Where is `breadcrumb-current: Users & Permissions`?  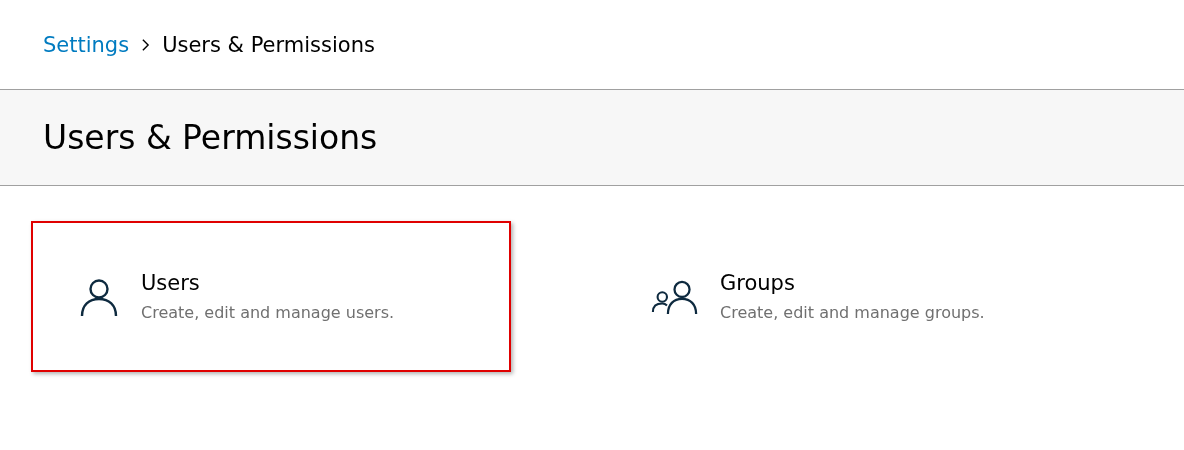 breadcrumb-current: Users & Permissions is located at coordinates (268, 44).